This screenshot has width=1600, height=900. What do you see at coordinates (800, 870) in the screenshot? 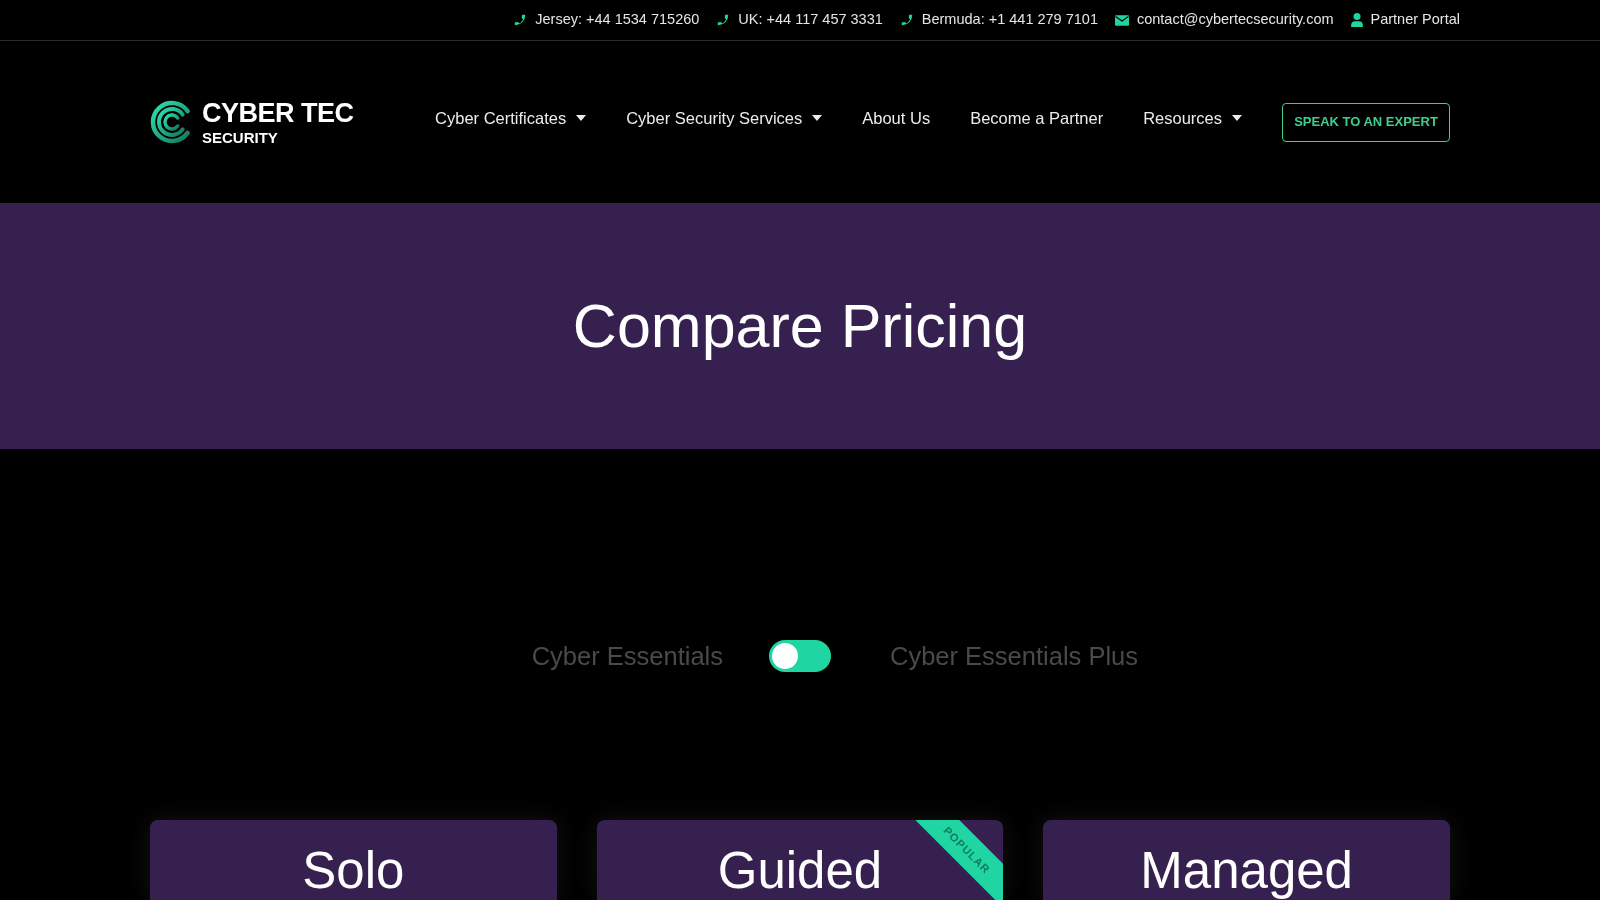
I see `plan-title: Guided` at bounding box center [800, 870].